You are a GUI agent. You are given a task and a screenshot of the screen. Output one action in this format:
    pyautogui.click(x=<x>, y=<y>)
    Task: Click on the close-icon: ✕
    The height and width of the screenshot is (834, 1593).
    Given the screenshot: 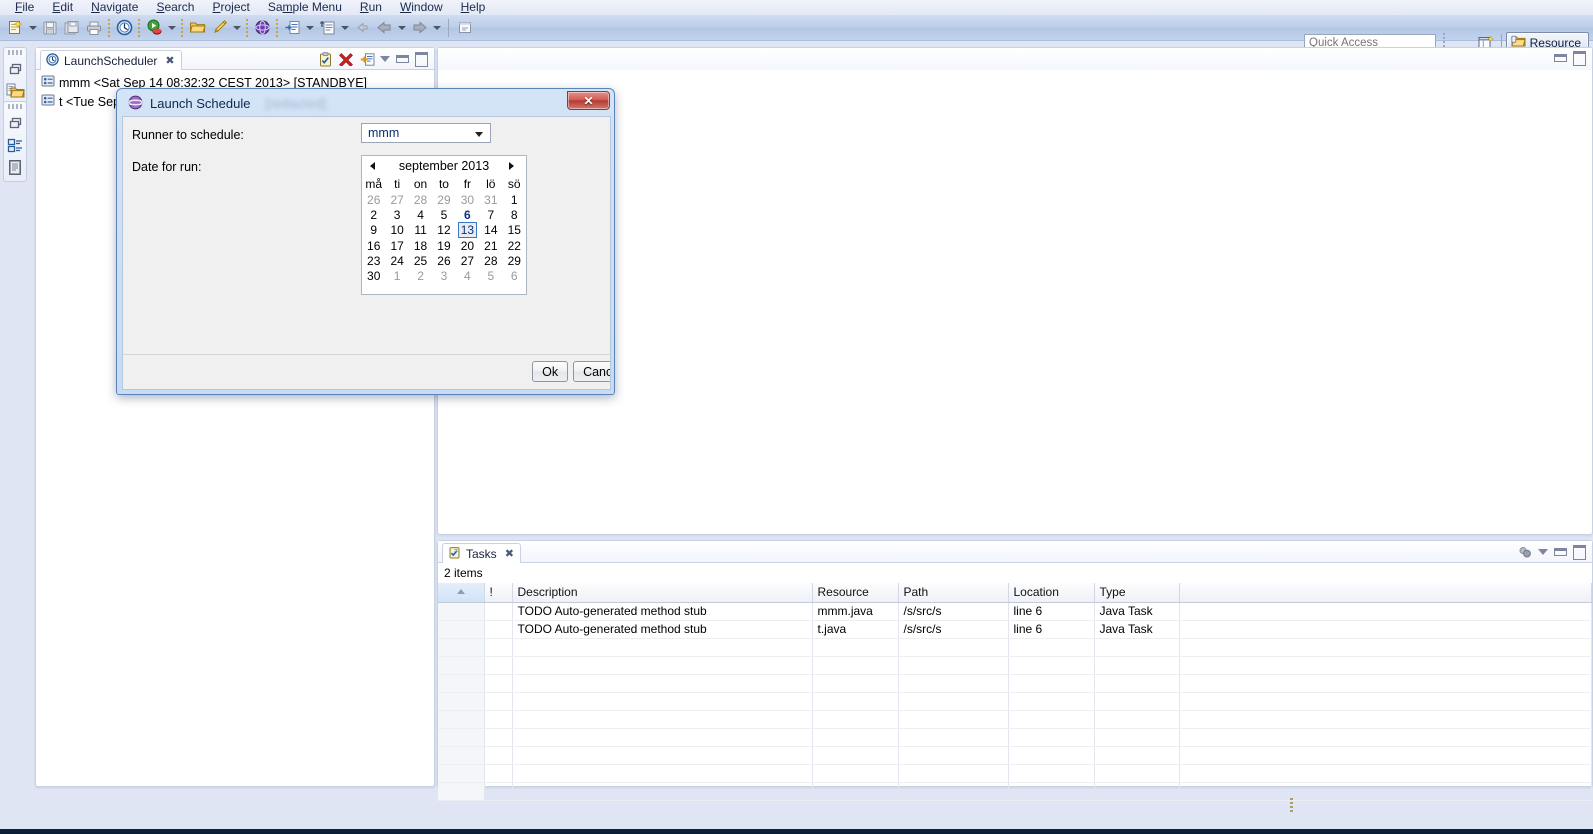 What is the action you would take?
    pyautogui.click(x=588, y=100)
    